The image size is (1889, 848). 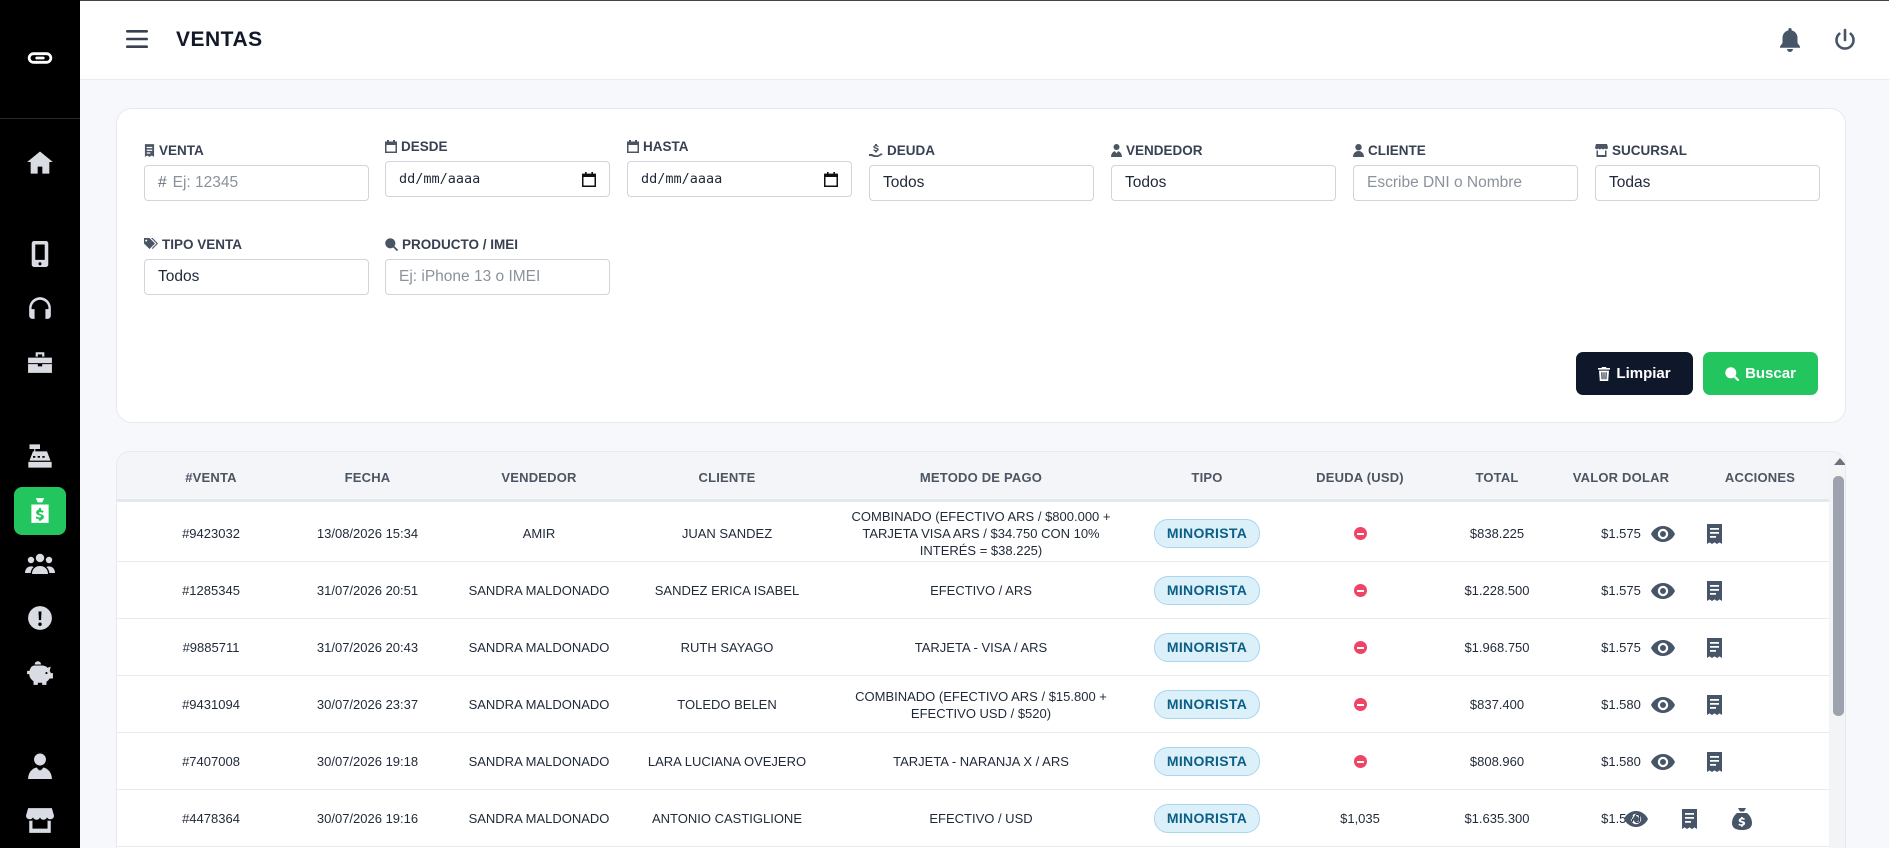 What do you see at coordinates (40, 564) in the screenshot?
I see `sidebar-item-clients` at bounding box center [40, 564].